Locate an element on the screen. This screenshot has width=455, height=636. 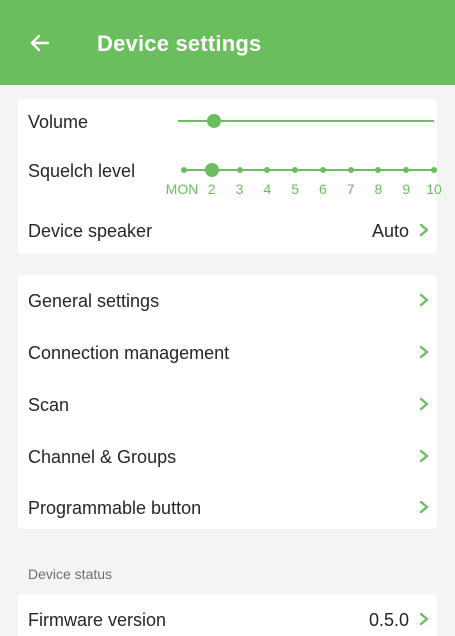
menu-item-label: Programmable button is located at coordinates (115, 508).